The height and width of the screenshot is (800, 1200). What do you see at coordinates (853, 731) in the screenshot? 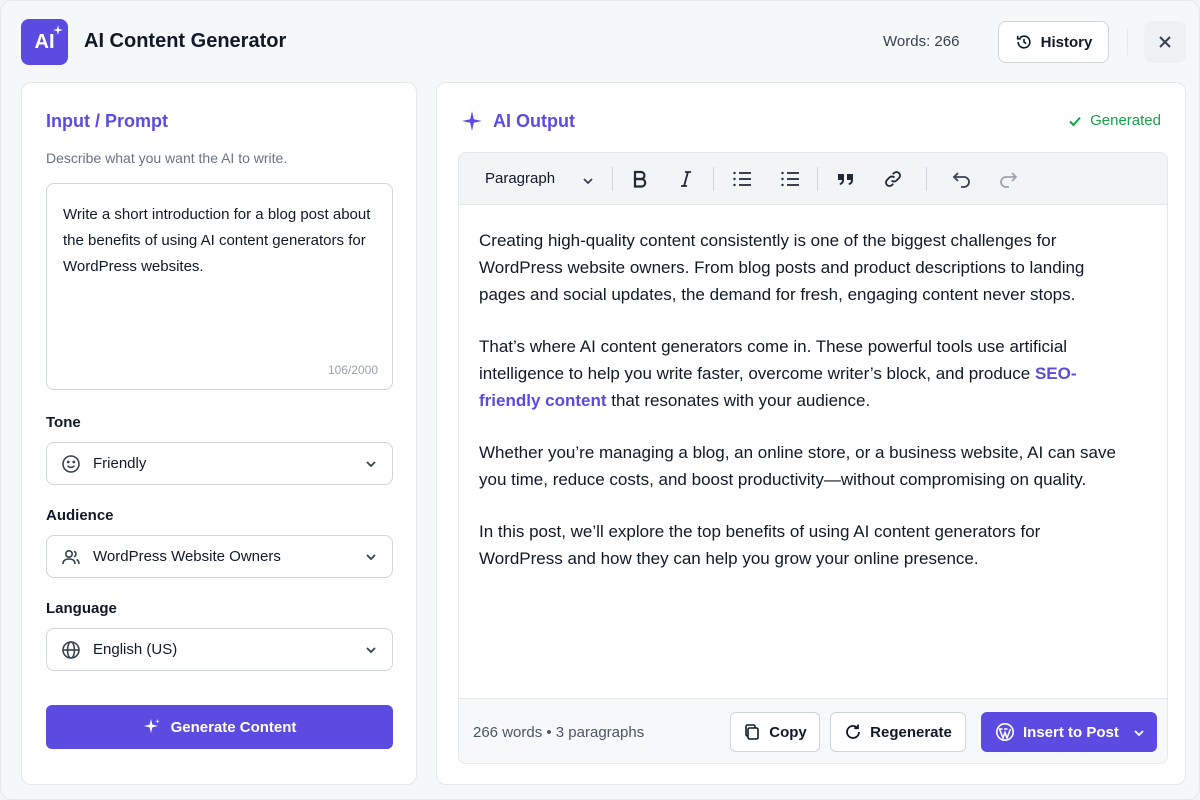
I see `refresh-icon` at bounding box center [853, 731].